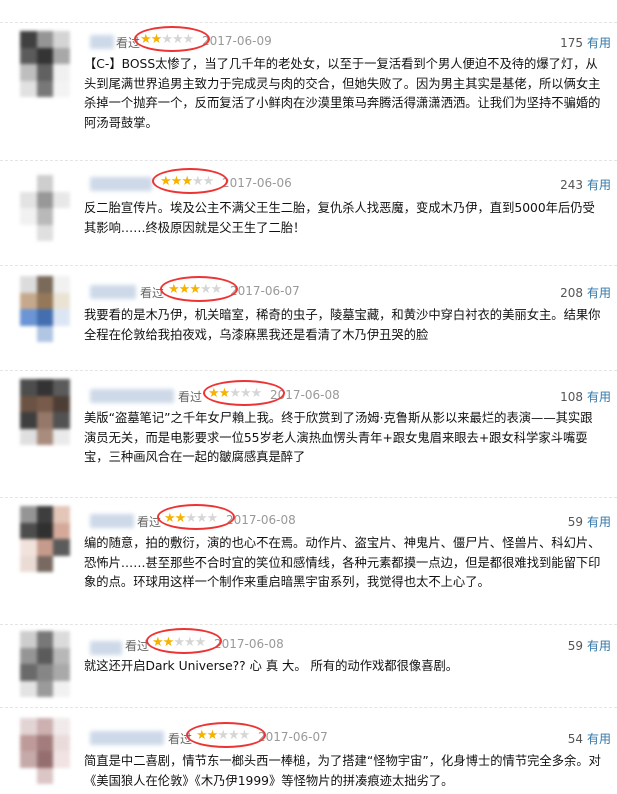  I want to click on vote-count: 243, so click(571, 185).